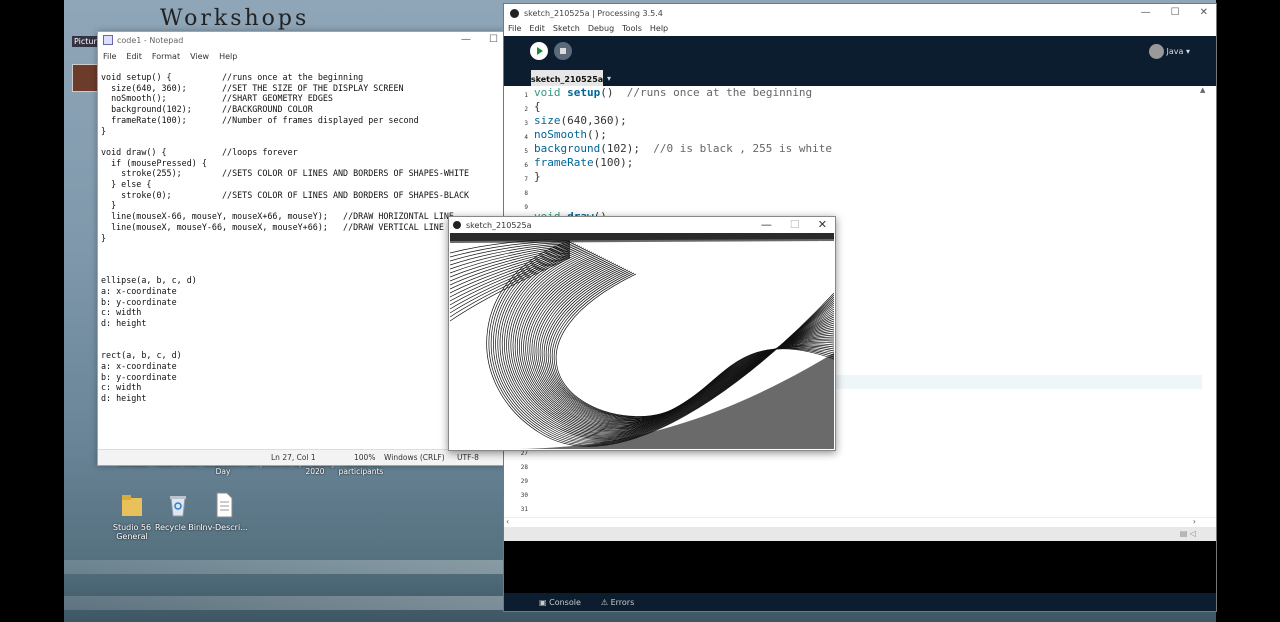  I want to click on code-line: frameRate(100);, so click(584, 162).